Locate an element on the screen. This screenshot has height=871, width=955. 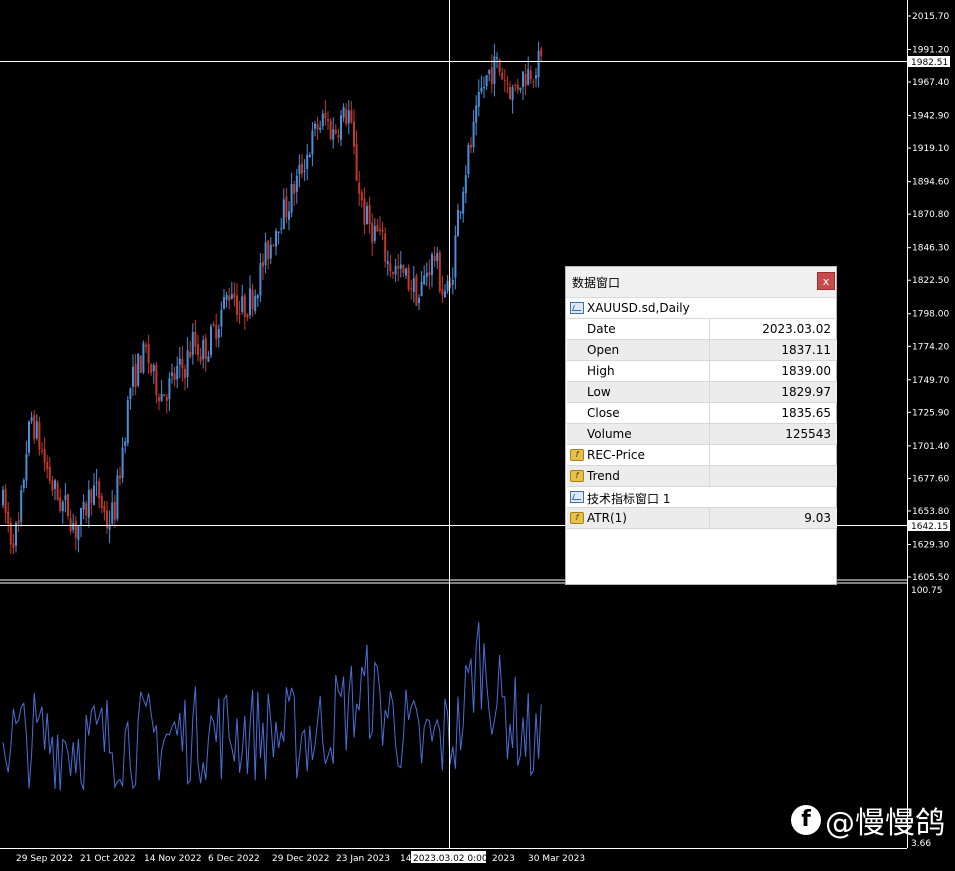
subwindow-header-label: 技术指标窗口 1 is located at coordinates (629, 499).